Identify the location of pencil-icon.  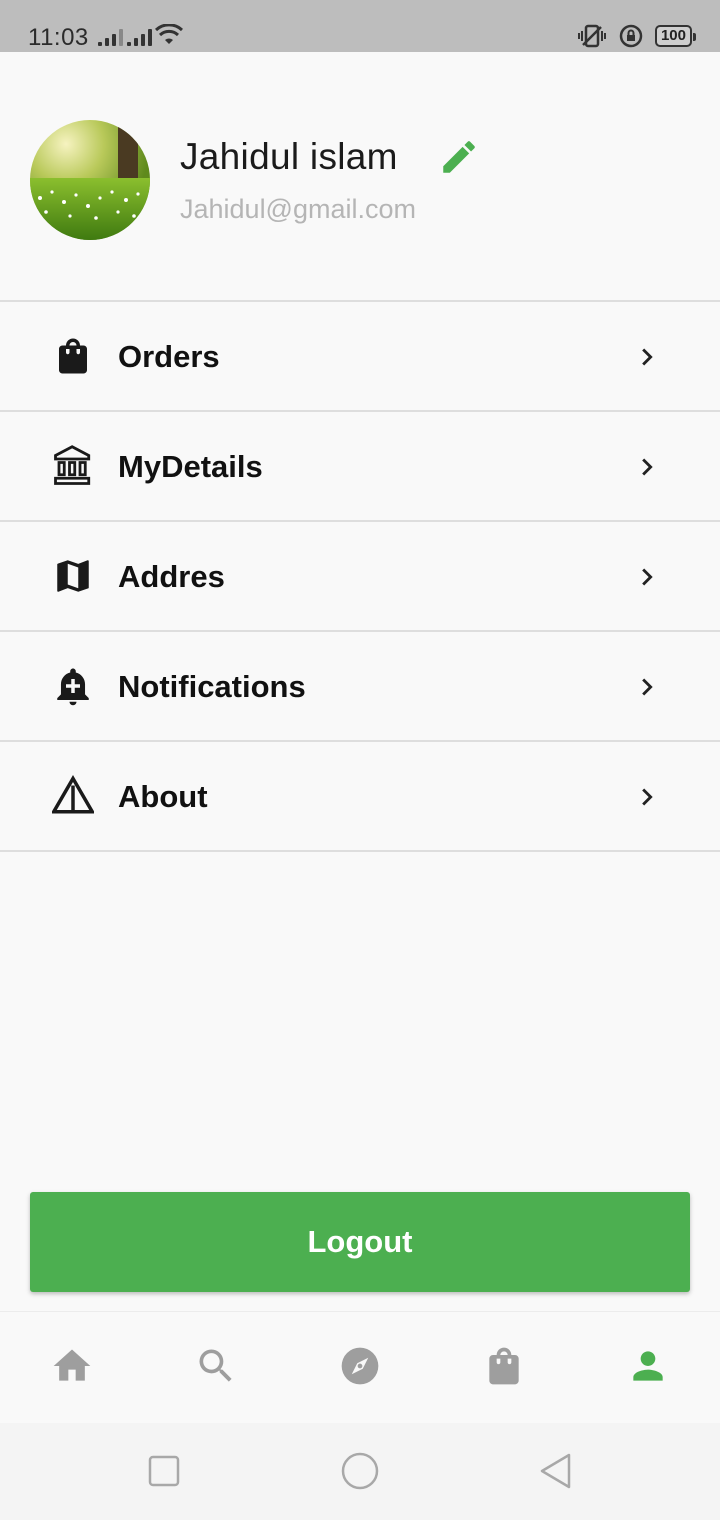
(459, 157).